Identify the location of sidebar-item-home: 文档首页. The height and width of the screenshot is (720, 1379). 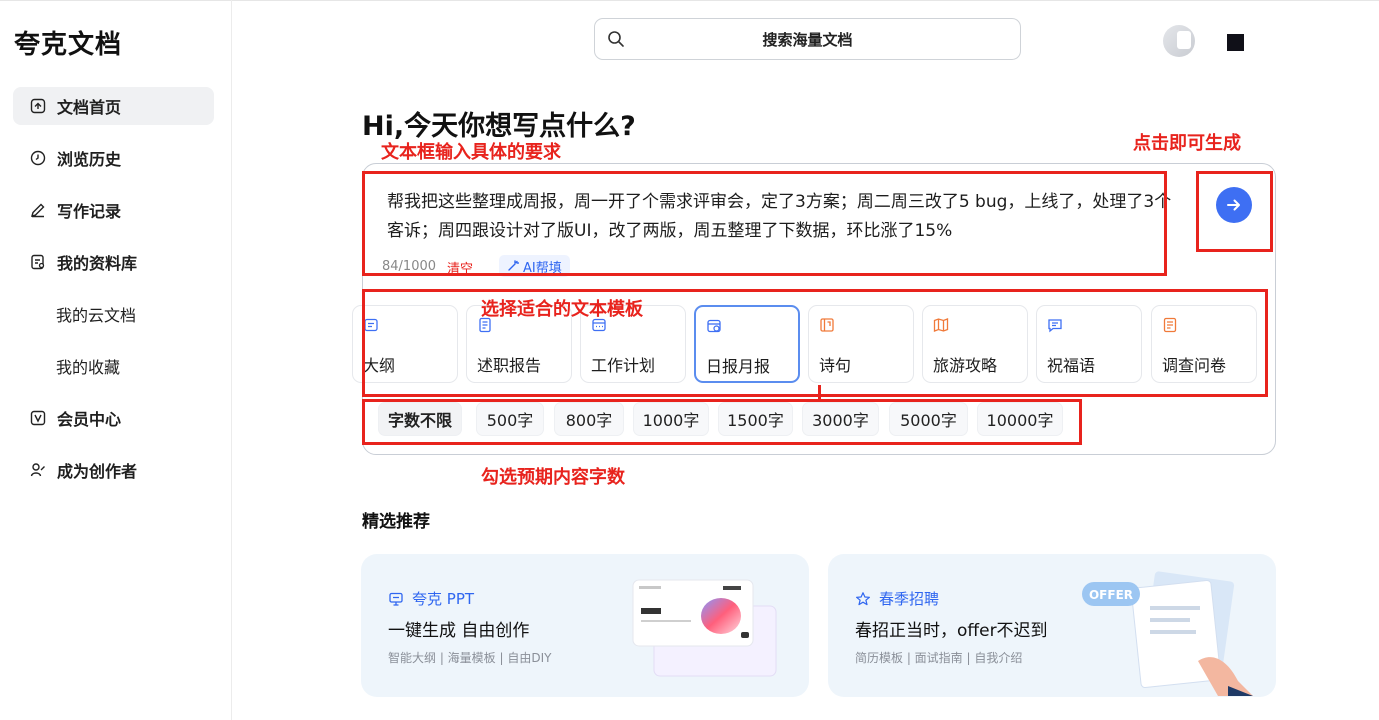
(113, 106).